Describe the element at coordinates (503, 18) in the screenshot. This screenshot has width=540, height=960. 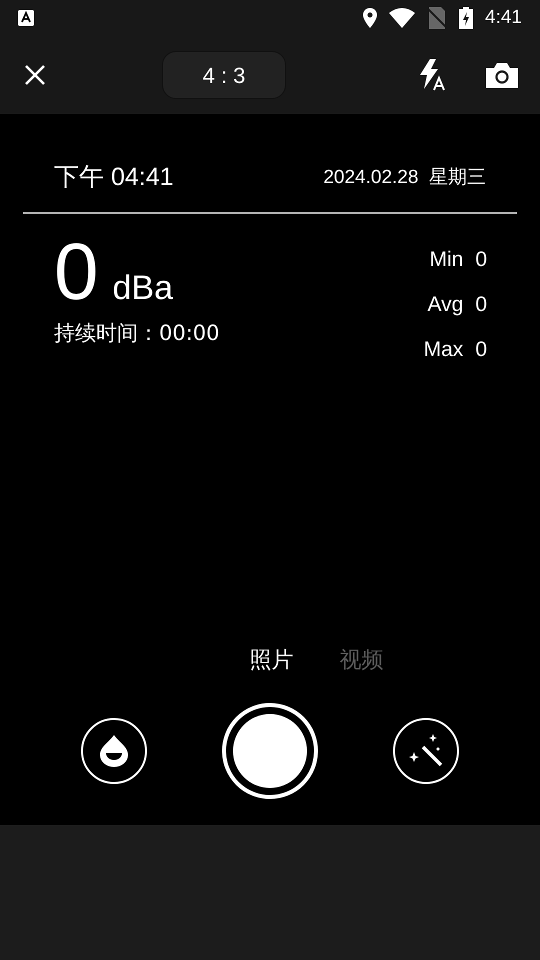
I see `status-time: 4:41` at that location.